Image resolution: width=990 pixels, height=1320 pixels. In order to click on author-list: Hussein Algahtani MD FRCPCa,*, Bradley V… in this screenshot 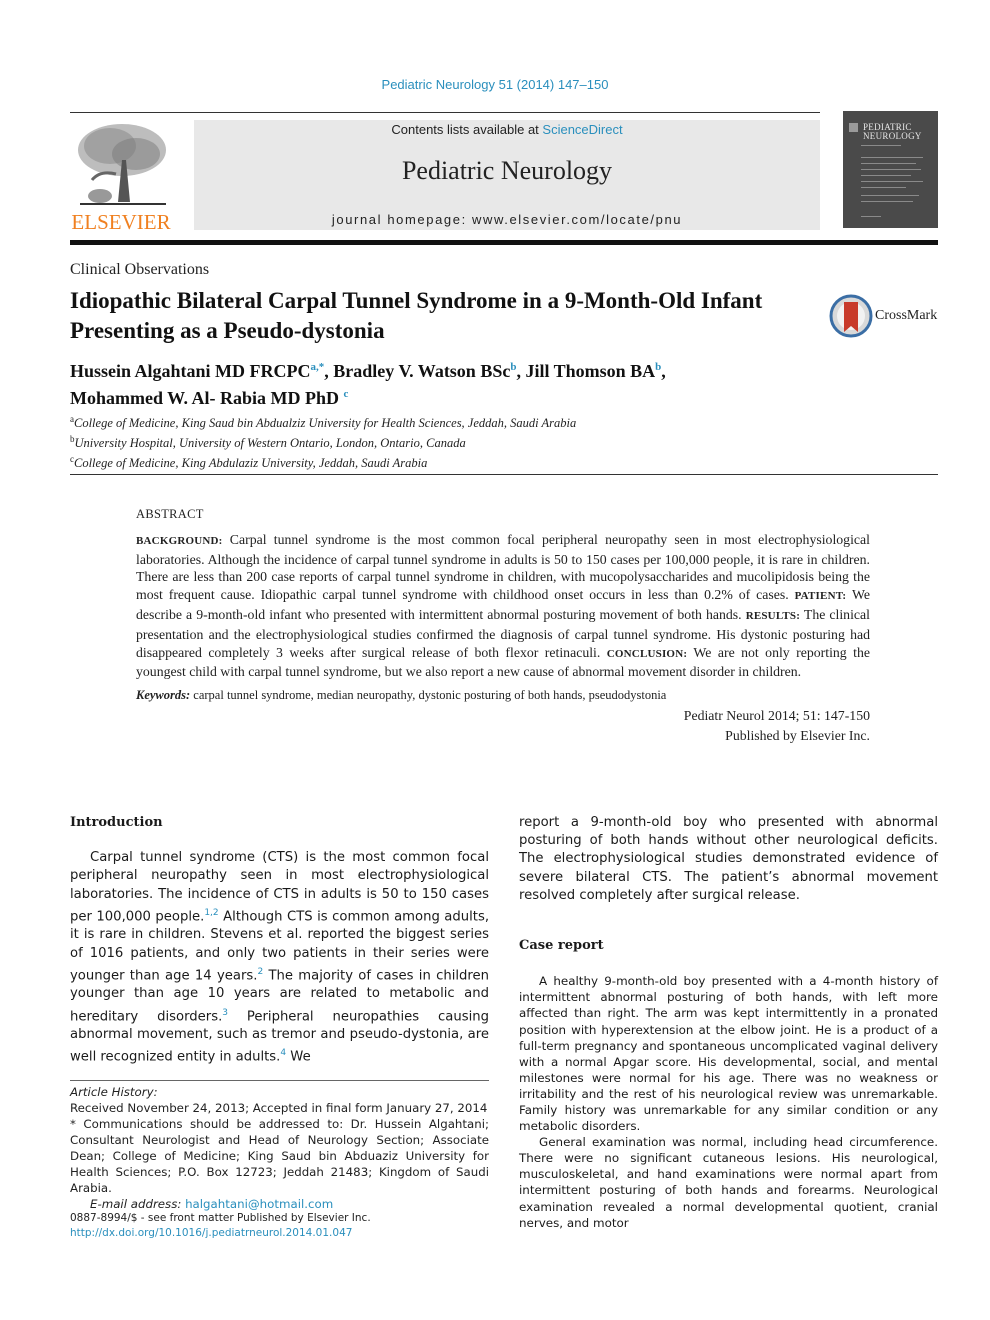, I will do `click(450, 383)`.